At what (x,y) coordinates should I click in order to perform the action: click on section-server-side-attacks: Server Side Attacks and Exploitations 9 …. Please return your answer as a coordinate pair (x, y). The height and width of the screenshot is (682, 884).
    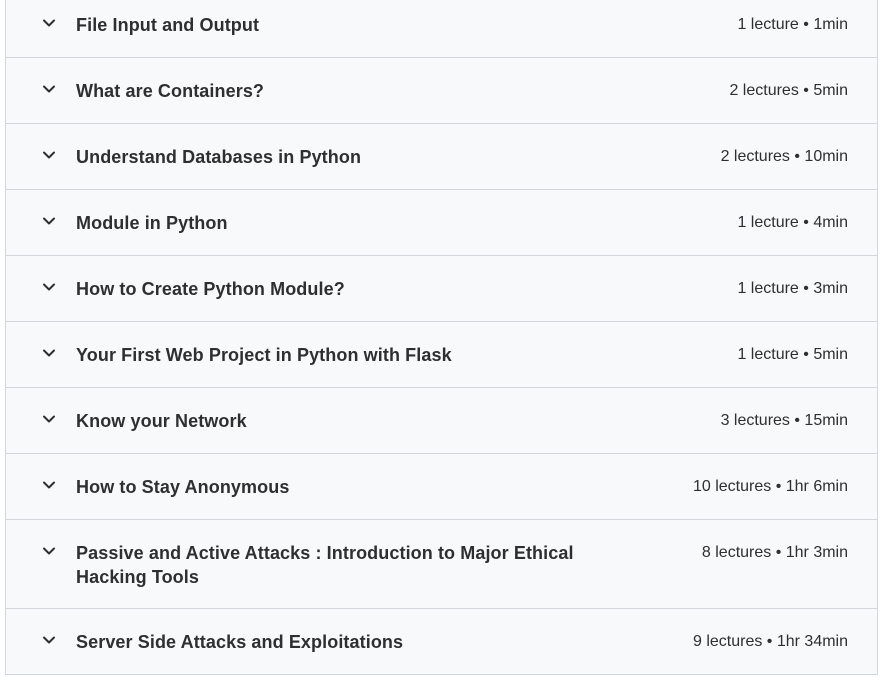
    Looking at the image, I should click on (441, 642).